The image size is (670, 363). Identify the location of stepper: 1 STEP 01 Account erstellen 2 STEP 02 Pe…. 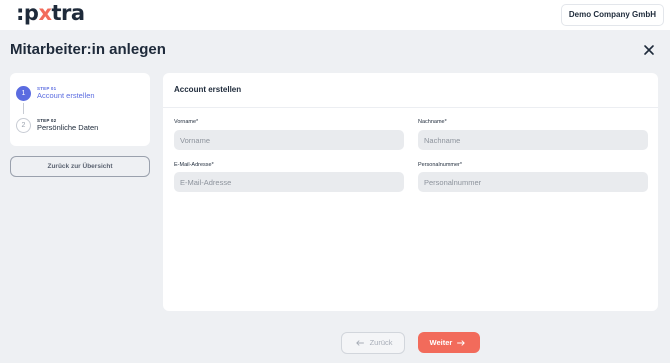
(80, 109).